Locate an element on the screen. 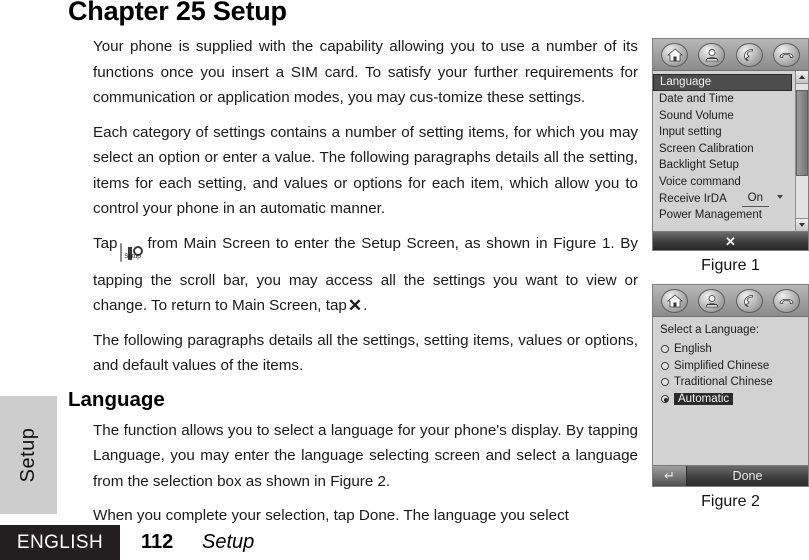  scrollbar-thumb is located at coordinates (802, 133).